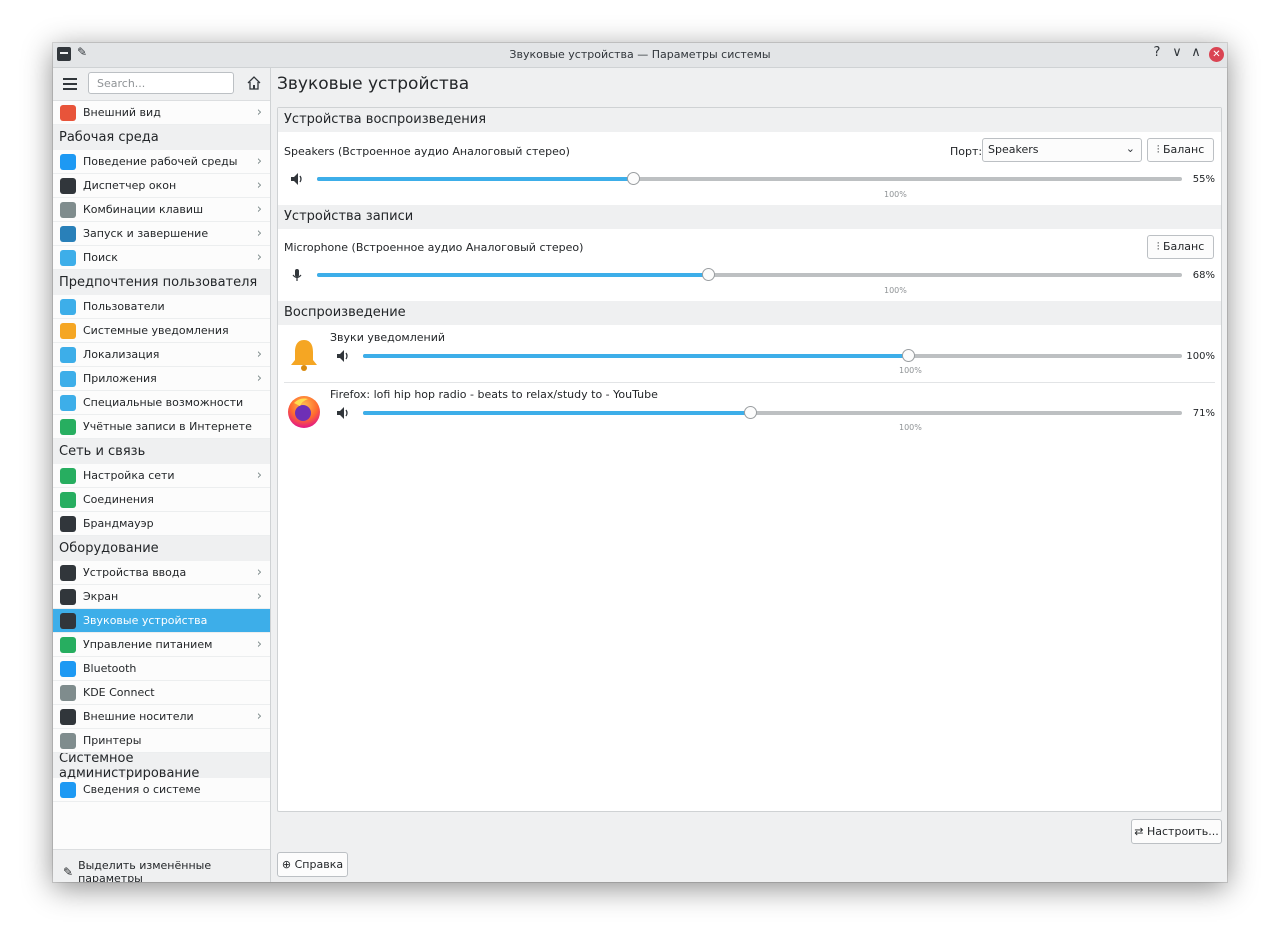  What do you see at coordinates (1177, 52) in the screenshot?
I see `minimize-icon: ∨` at bounding box center [1177, 52].